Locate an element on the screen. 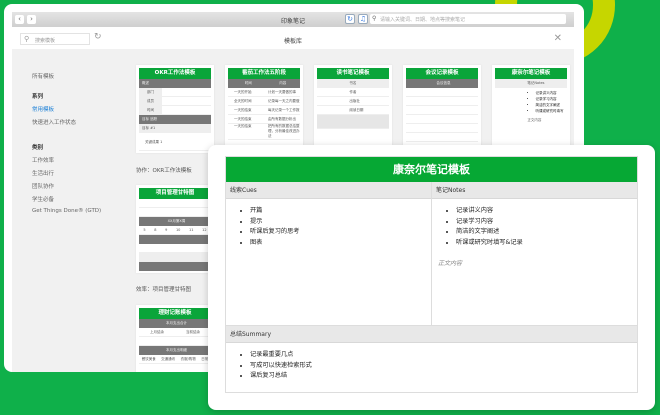 This screenshot has width=660, height=415. thumb-title: OKR工作法模板 is located at coordinates (175, 73).